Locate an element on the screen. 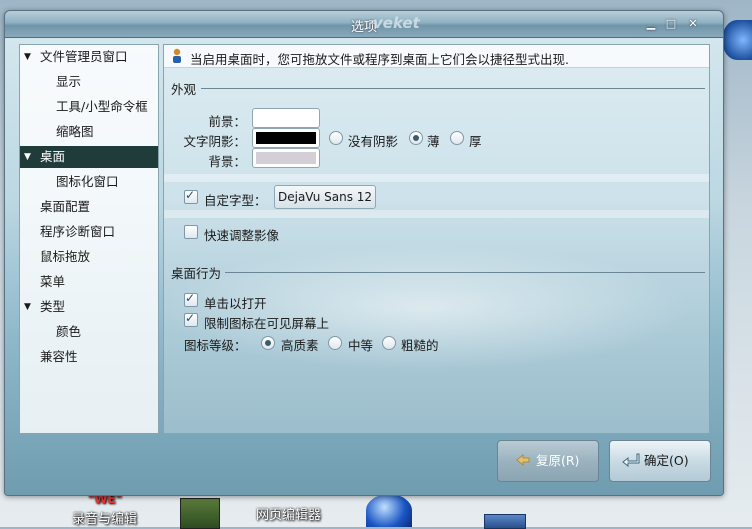 The image size is (752, 529). revert-label: 复原(R) is located at coordinates (558, 460).